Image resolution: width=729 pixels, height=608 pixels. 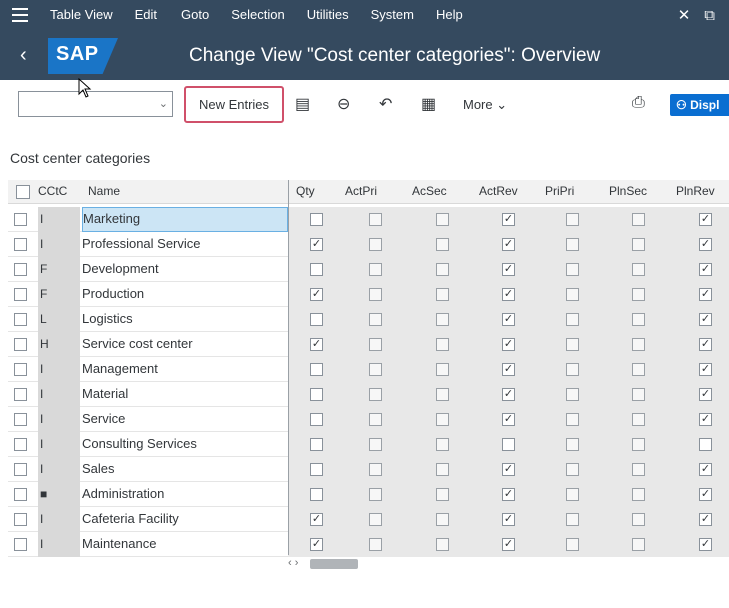 I want to click on name-cell: Consulting Services, so click(x=185, y=444).